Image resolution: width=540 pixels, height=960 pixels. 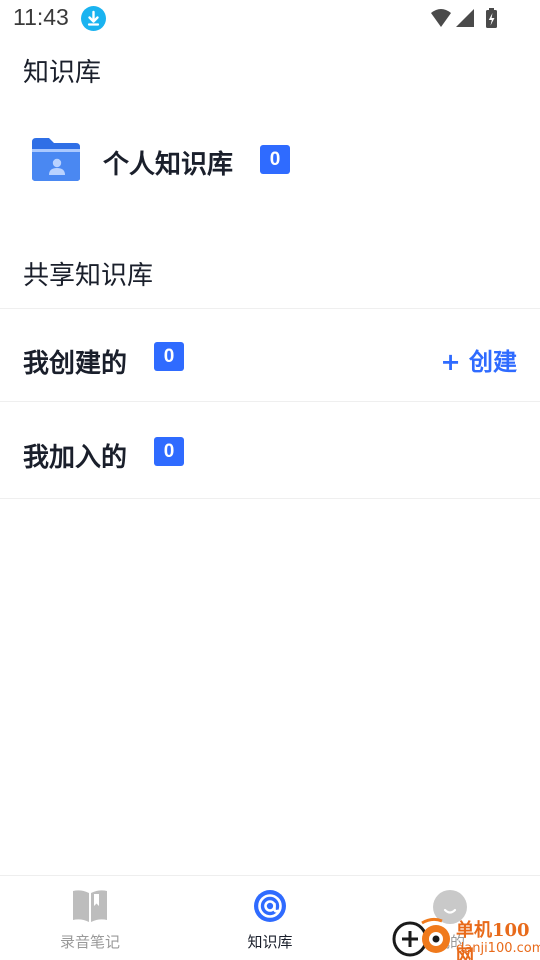 I want to click on watermark-logo-icon, so click(x=421, y=937).